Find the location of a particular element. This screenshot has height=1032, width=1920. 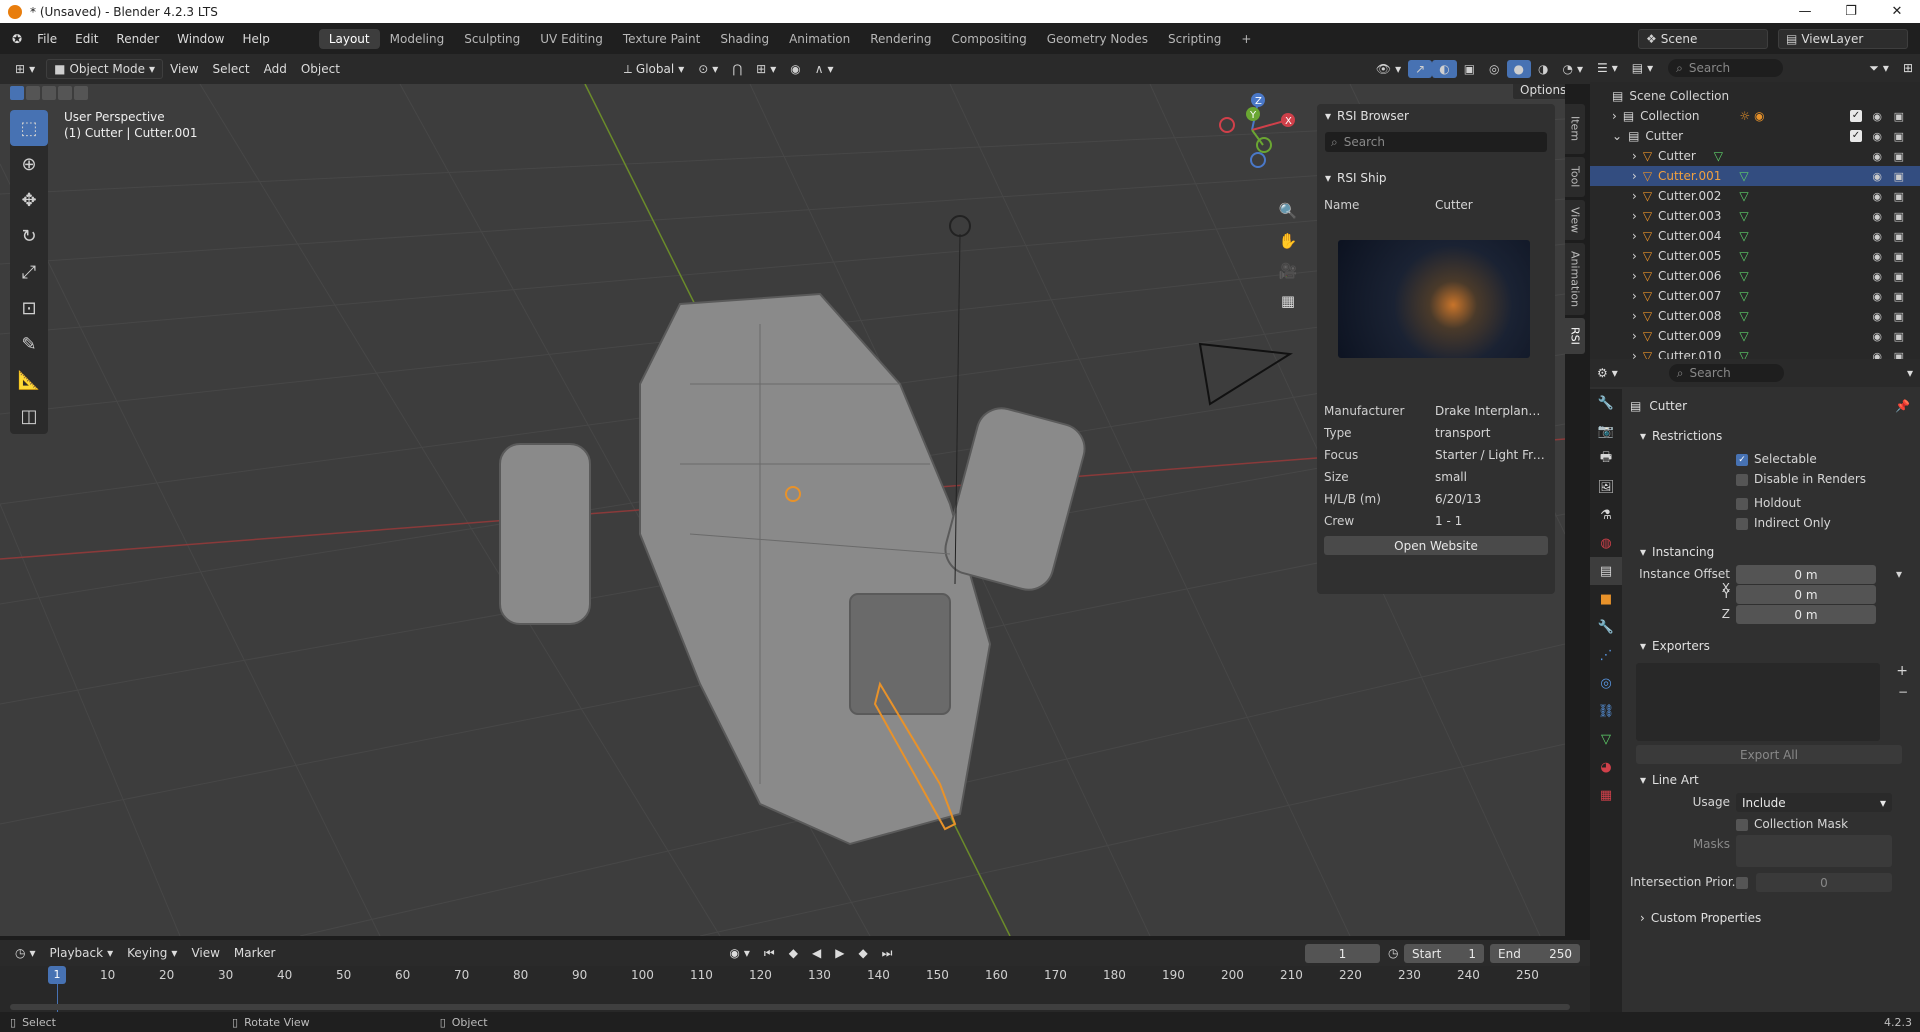

scale-tool-icon: ⤢ is located at coordinates (29, 272).